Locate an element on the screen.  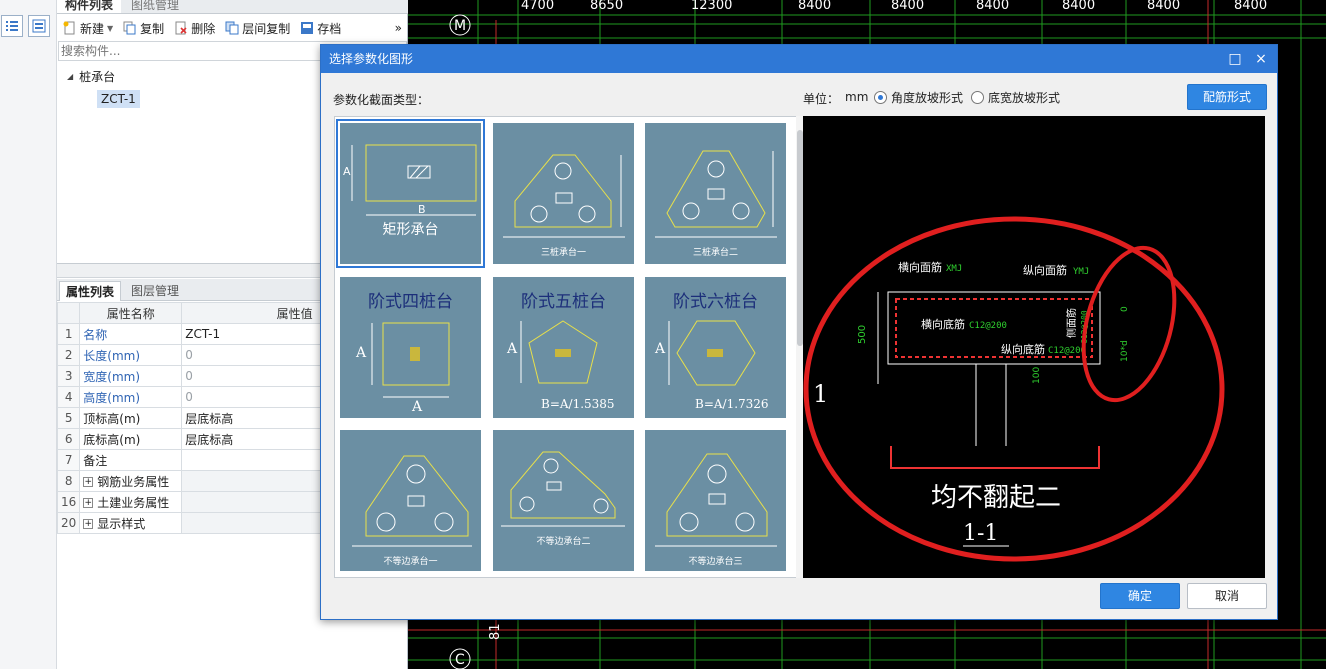
preview-caption: 均不翻起二 is located at coordinates (996, 498).